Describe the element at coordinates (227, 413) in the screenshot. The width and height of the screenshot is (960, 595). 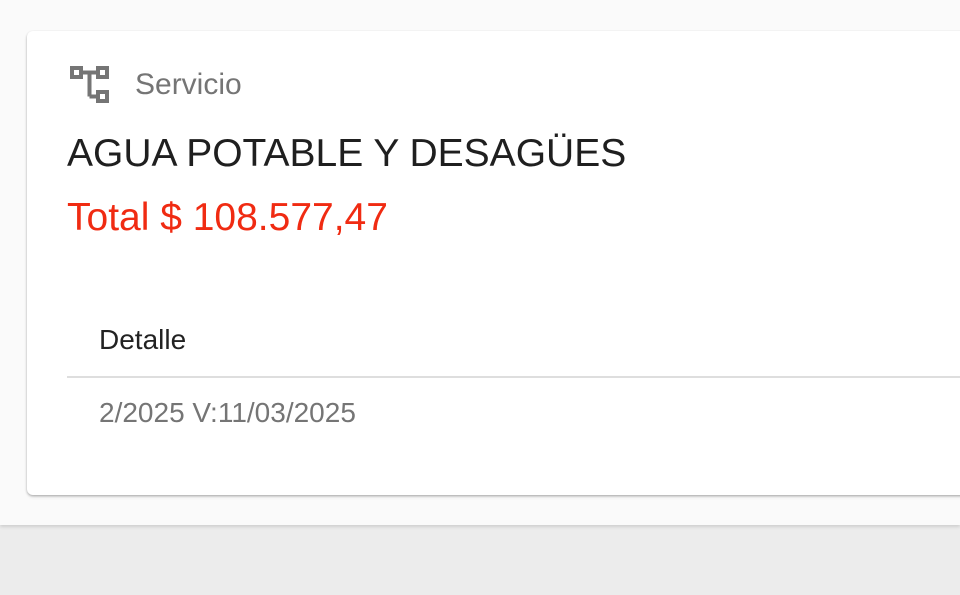
I see `table-row: 2/2025 V:11/03/2025` at that location.